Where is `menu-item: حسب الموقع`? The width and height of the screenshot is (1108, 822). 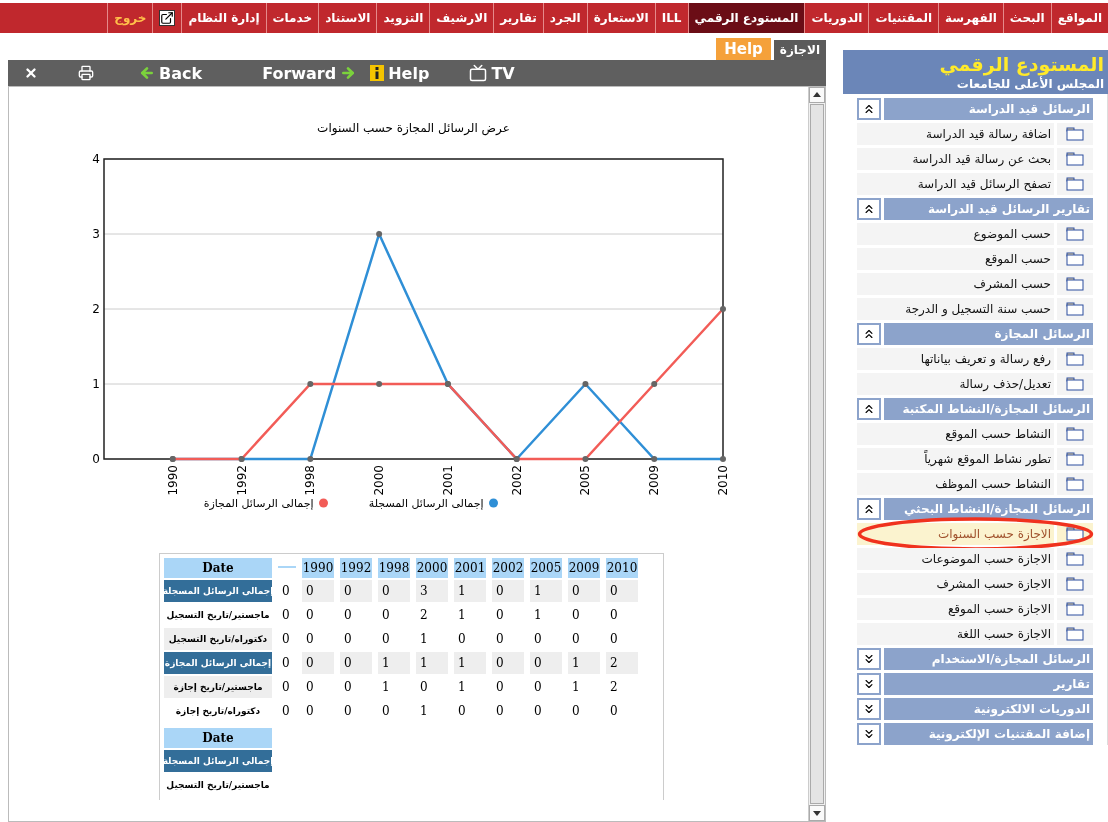 menu-item: حسب الموقع is located at coordinates (955, 259).